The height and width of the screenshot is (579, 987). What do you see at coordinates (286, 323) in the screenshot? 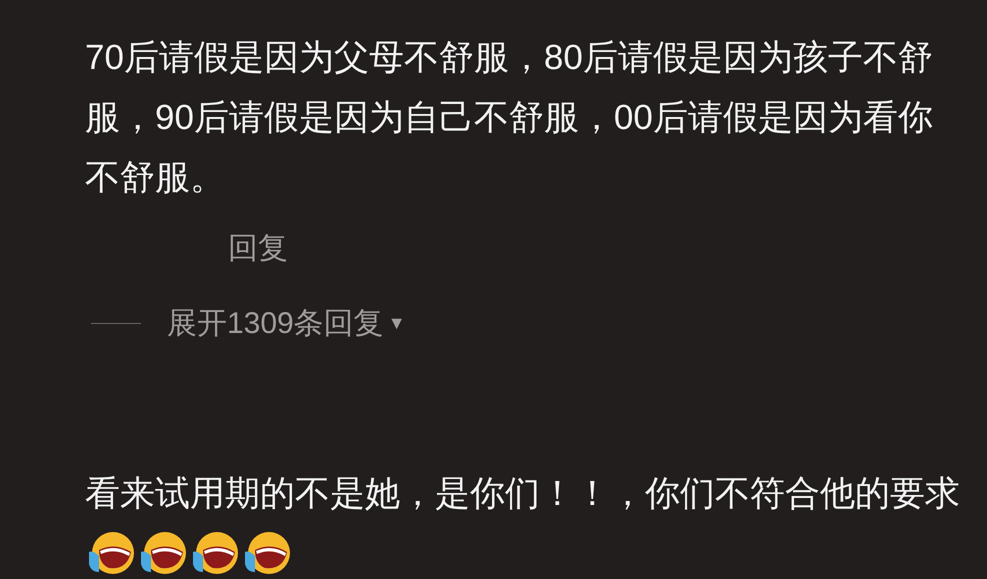
I see `expand-replies-link: 展开1309条回复▼` at bounding box center [286, 323].